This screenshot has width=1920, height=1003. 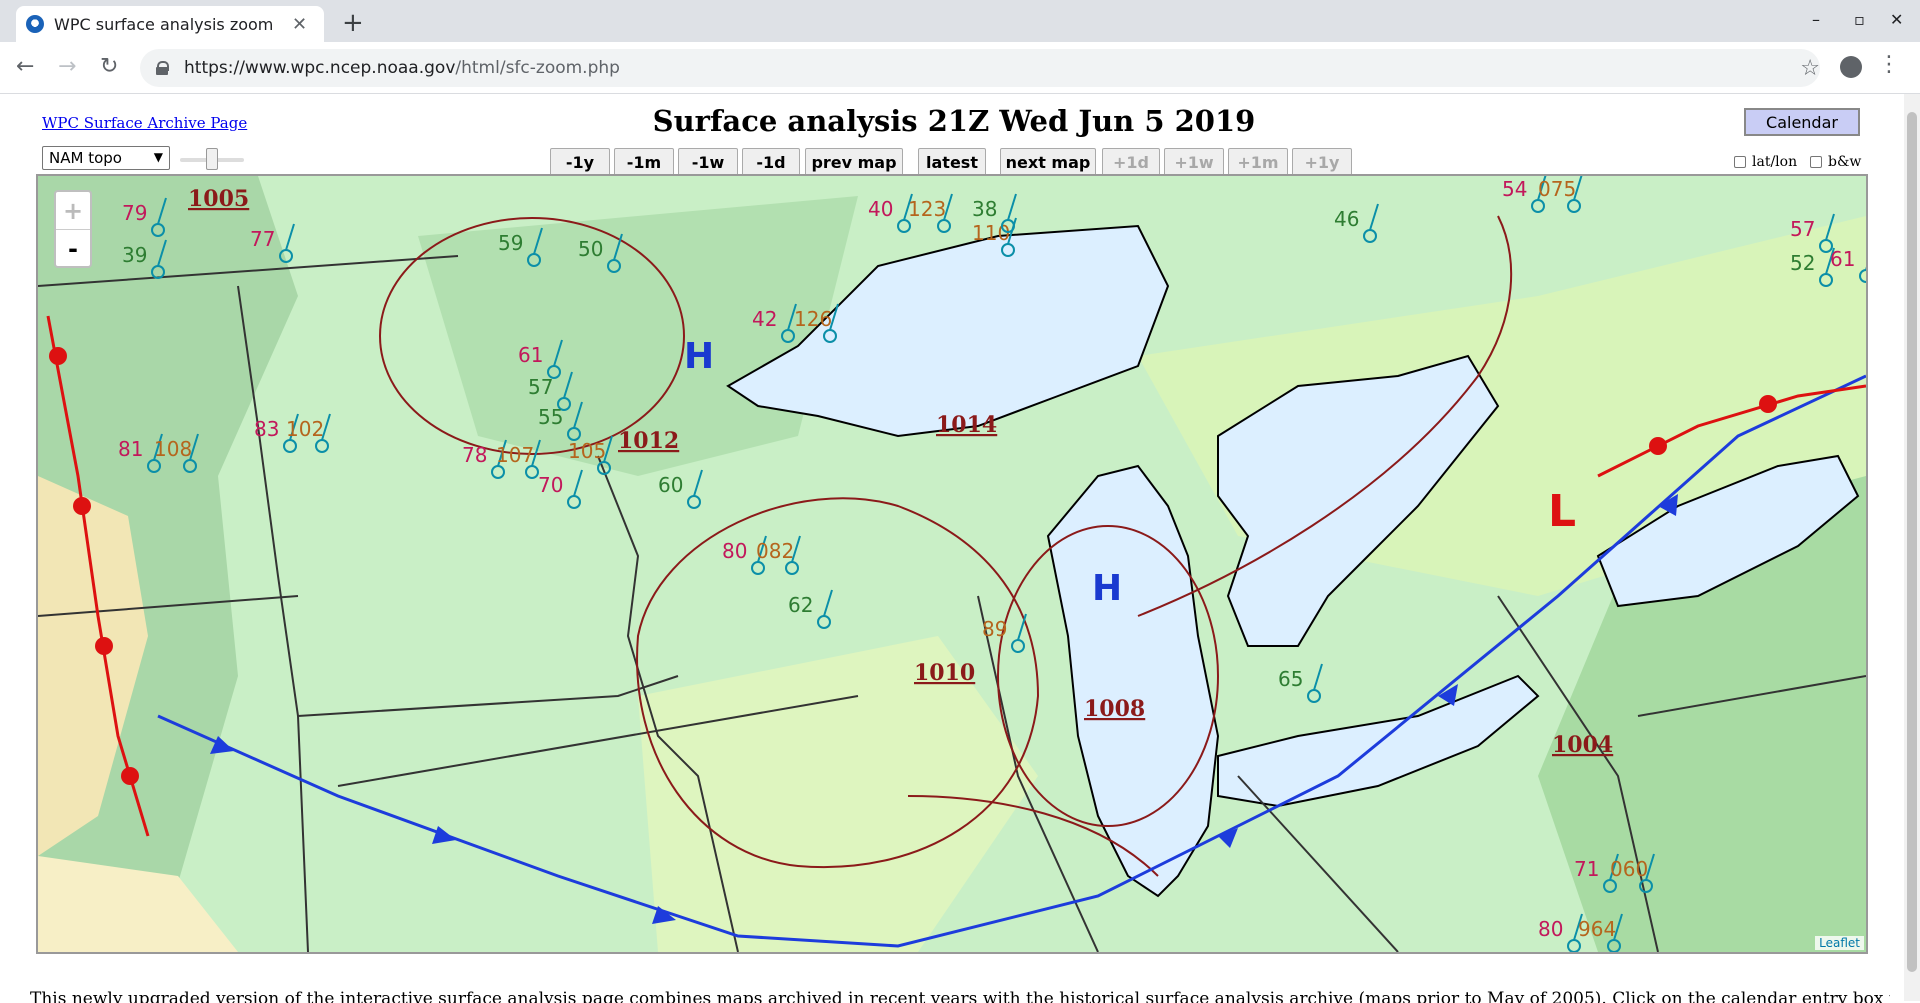 I want to click on station-value: 81, so click(x=130, y=449).